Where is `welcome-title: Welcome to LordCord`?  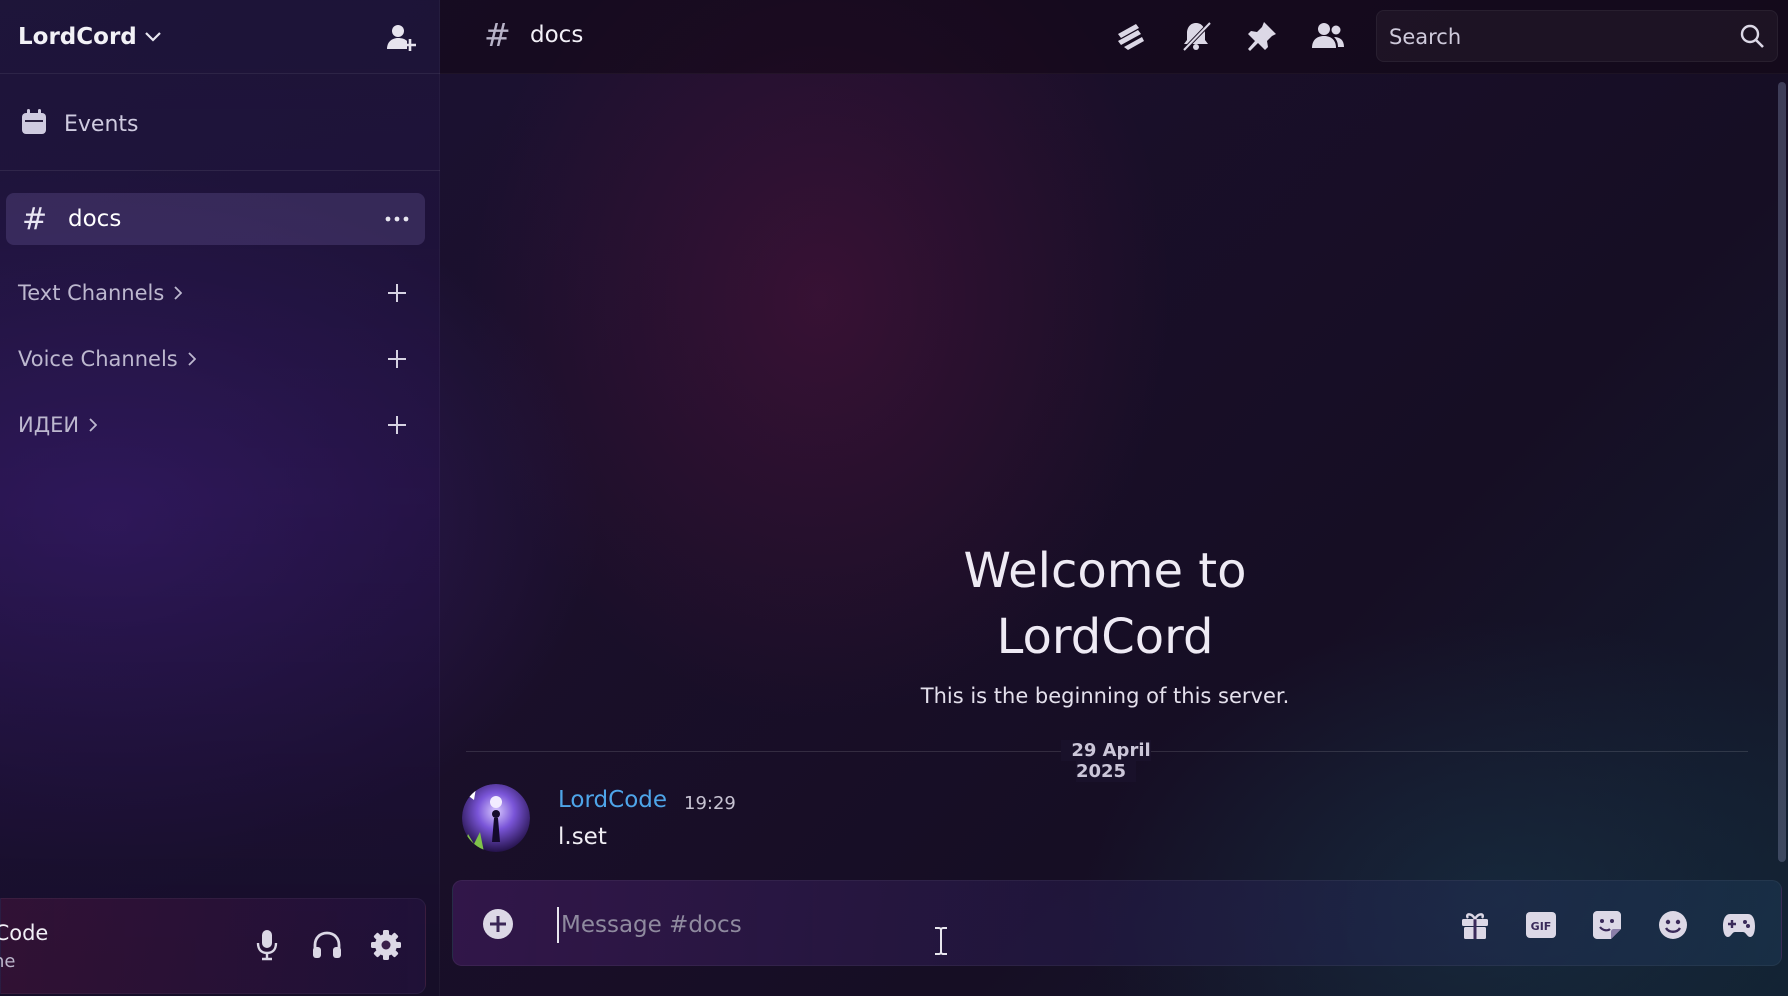
welcome-title: Welcome to LordCord is located at coordinates (1105, 604).